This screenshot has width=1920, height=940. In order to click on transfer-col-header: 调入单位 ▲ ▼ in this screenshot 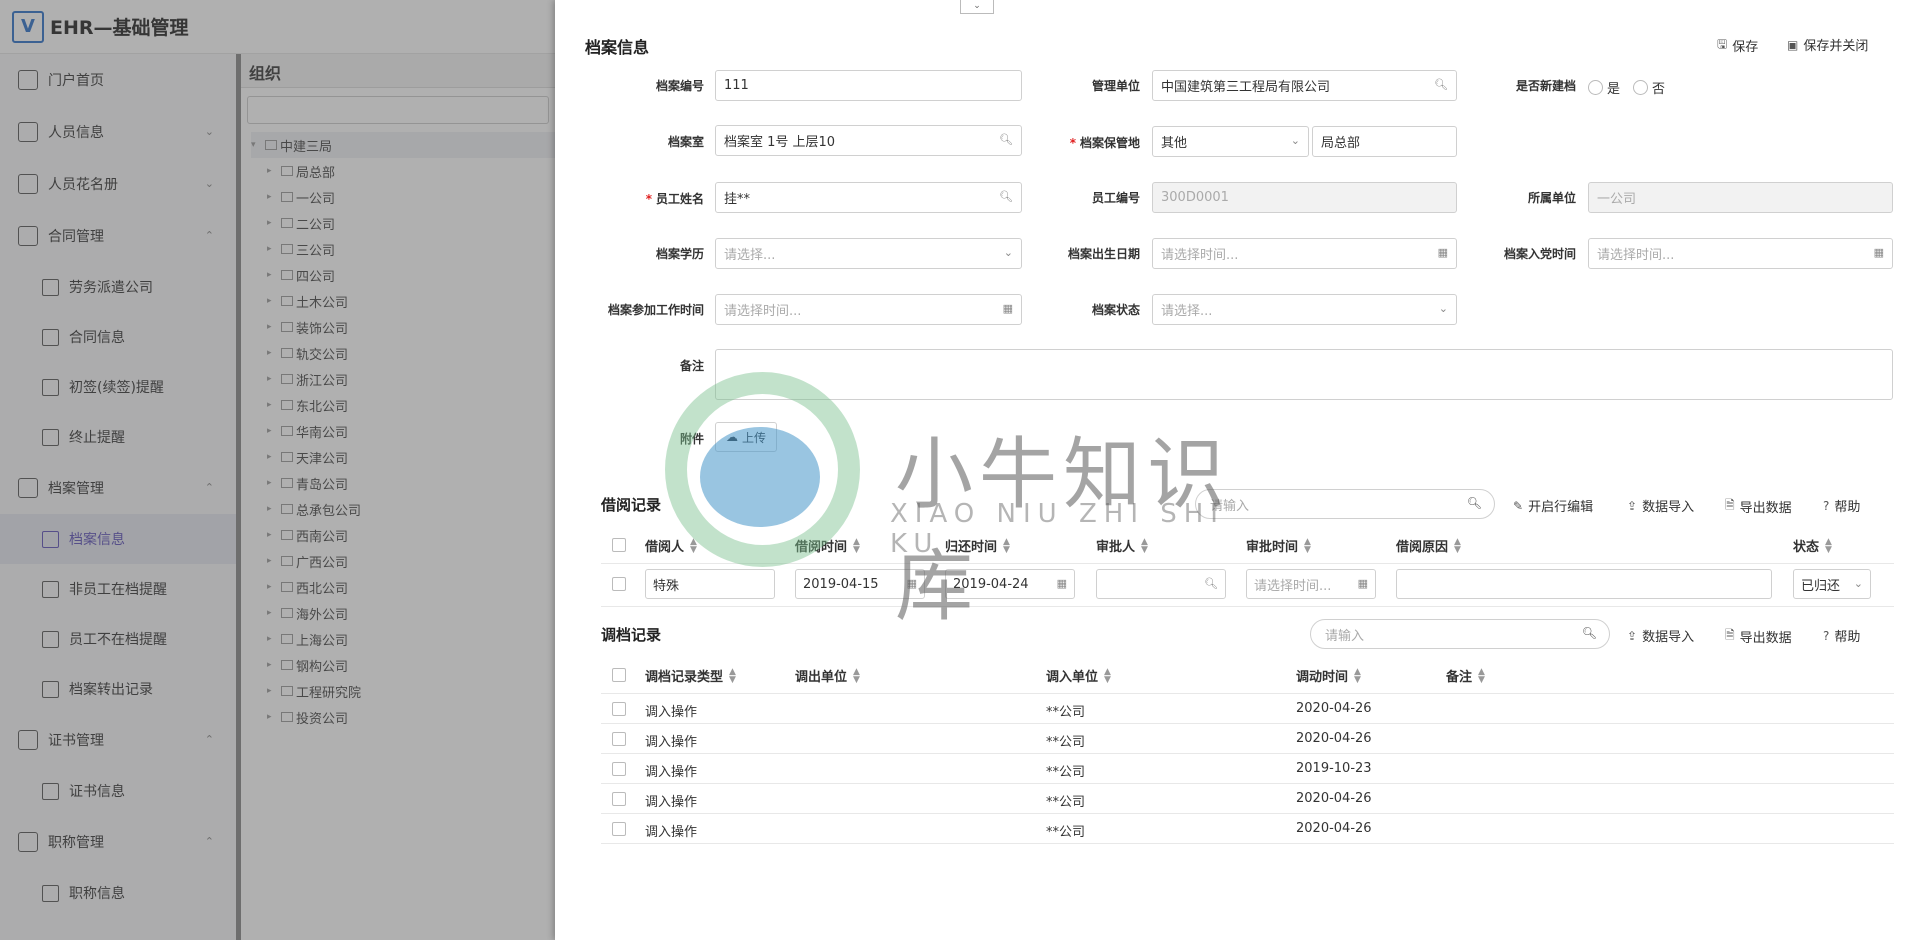, I will do `click(1078, 675)`.